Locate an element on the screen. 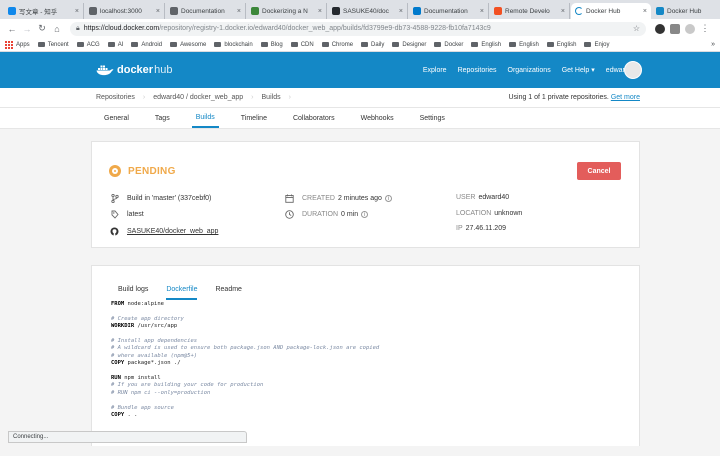  code-text: npm install is located at coordinates (140, 378).